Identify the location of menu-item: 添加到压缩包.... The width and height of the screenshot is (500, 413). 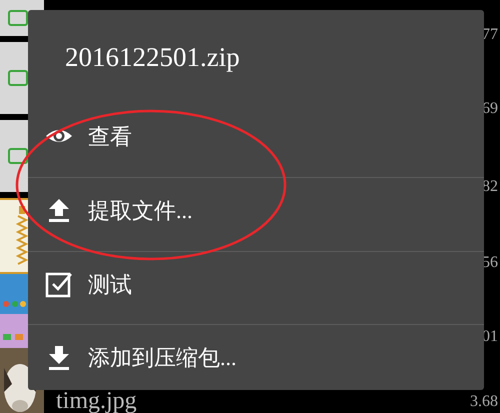
(256, 357).